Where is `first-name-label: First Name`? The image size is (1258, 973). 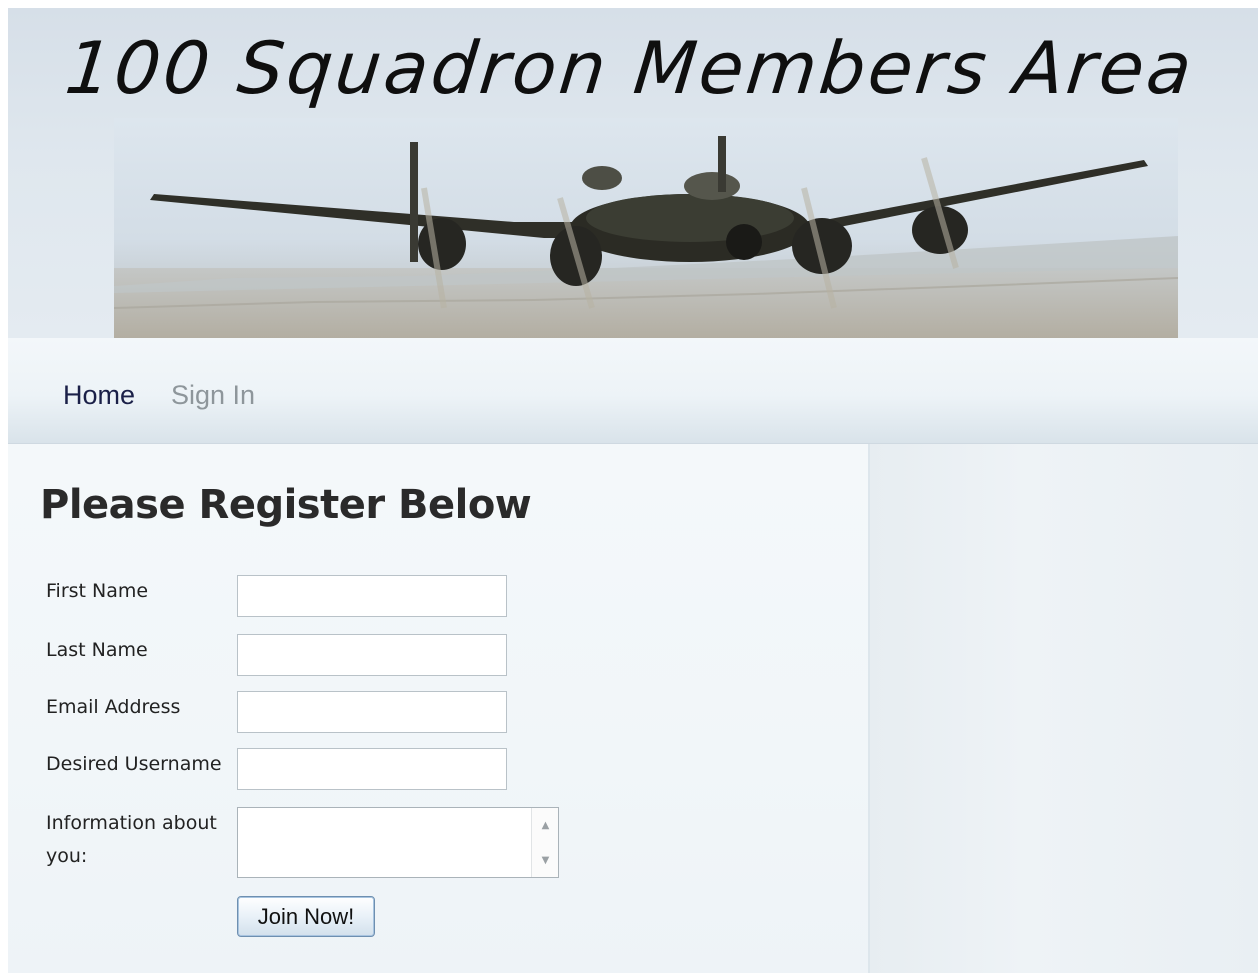
first-name-label: First Name is located at coordinates (97, 591).